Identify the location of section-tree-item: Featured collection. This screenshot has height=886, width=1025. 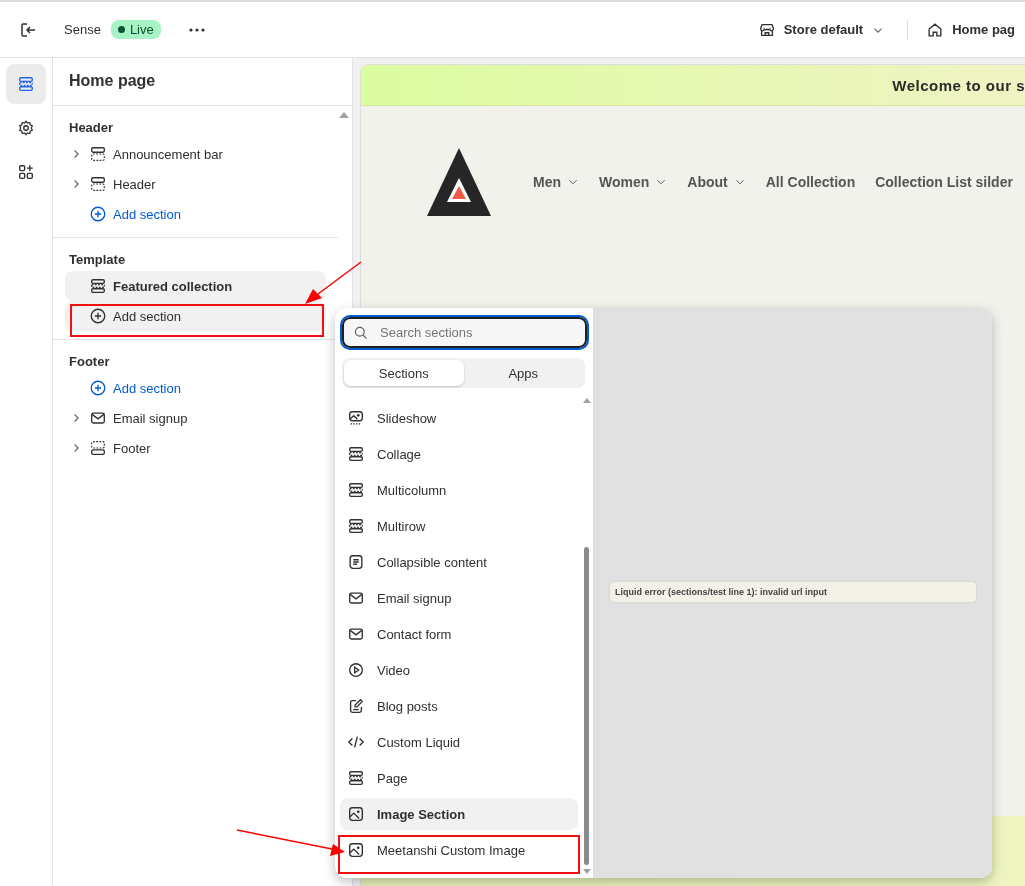
(195, 286).